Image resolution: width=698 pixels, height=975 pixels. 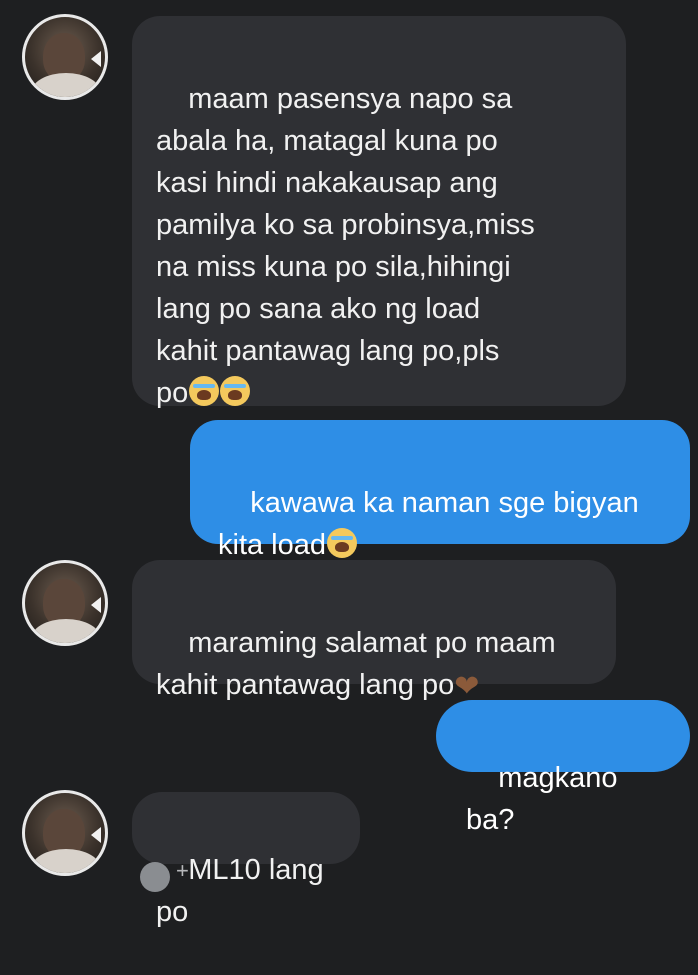 I want to click on reaction-plus-icon: +, so click(x=182, y=871).